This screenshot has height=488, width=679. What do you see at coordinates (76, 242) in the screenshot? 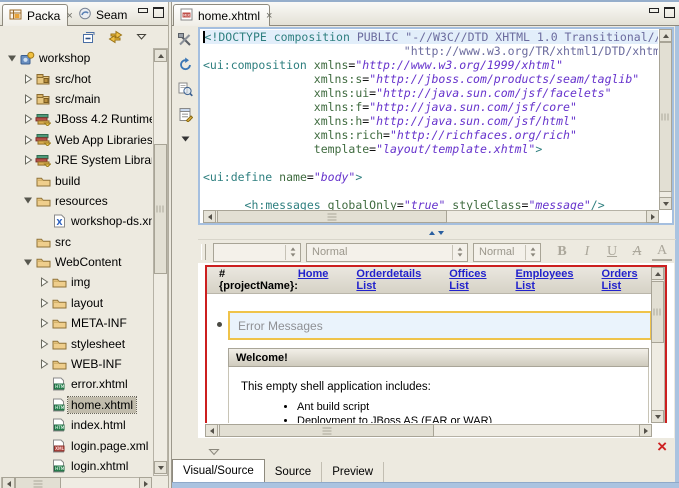
I see `tree-item-src: src` at bounding box center [76, 242].